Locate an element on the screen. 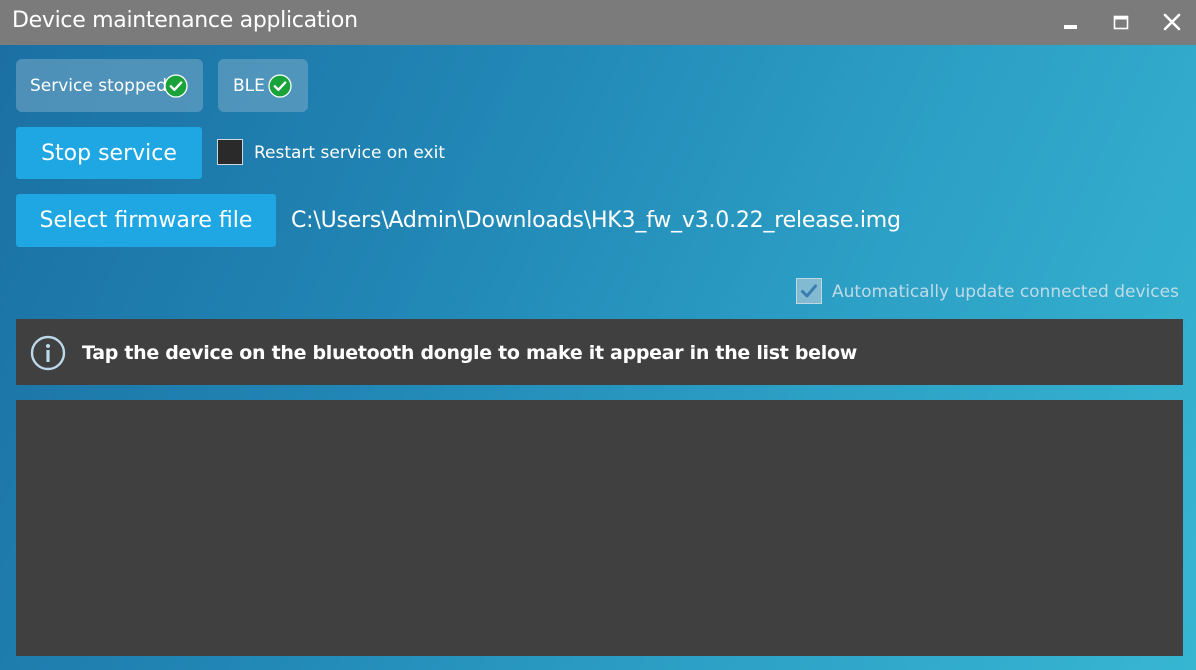 This screenshot has width=1196, height=670. auto-update-checkbox is located at coordinates (809, 291).